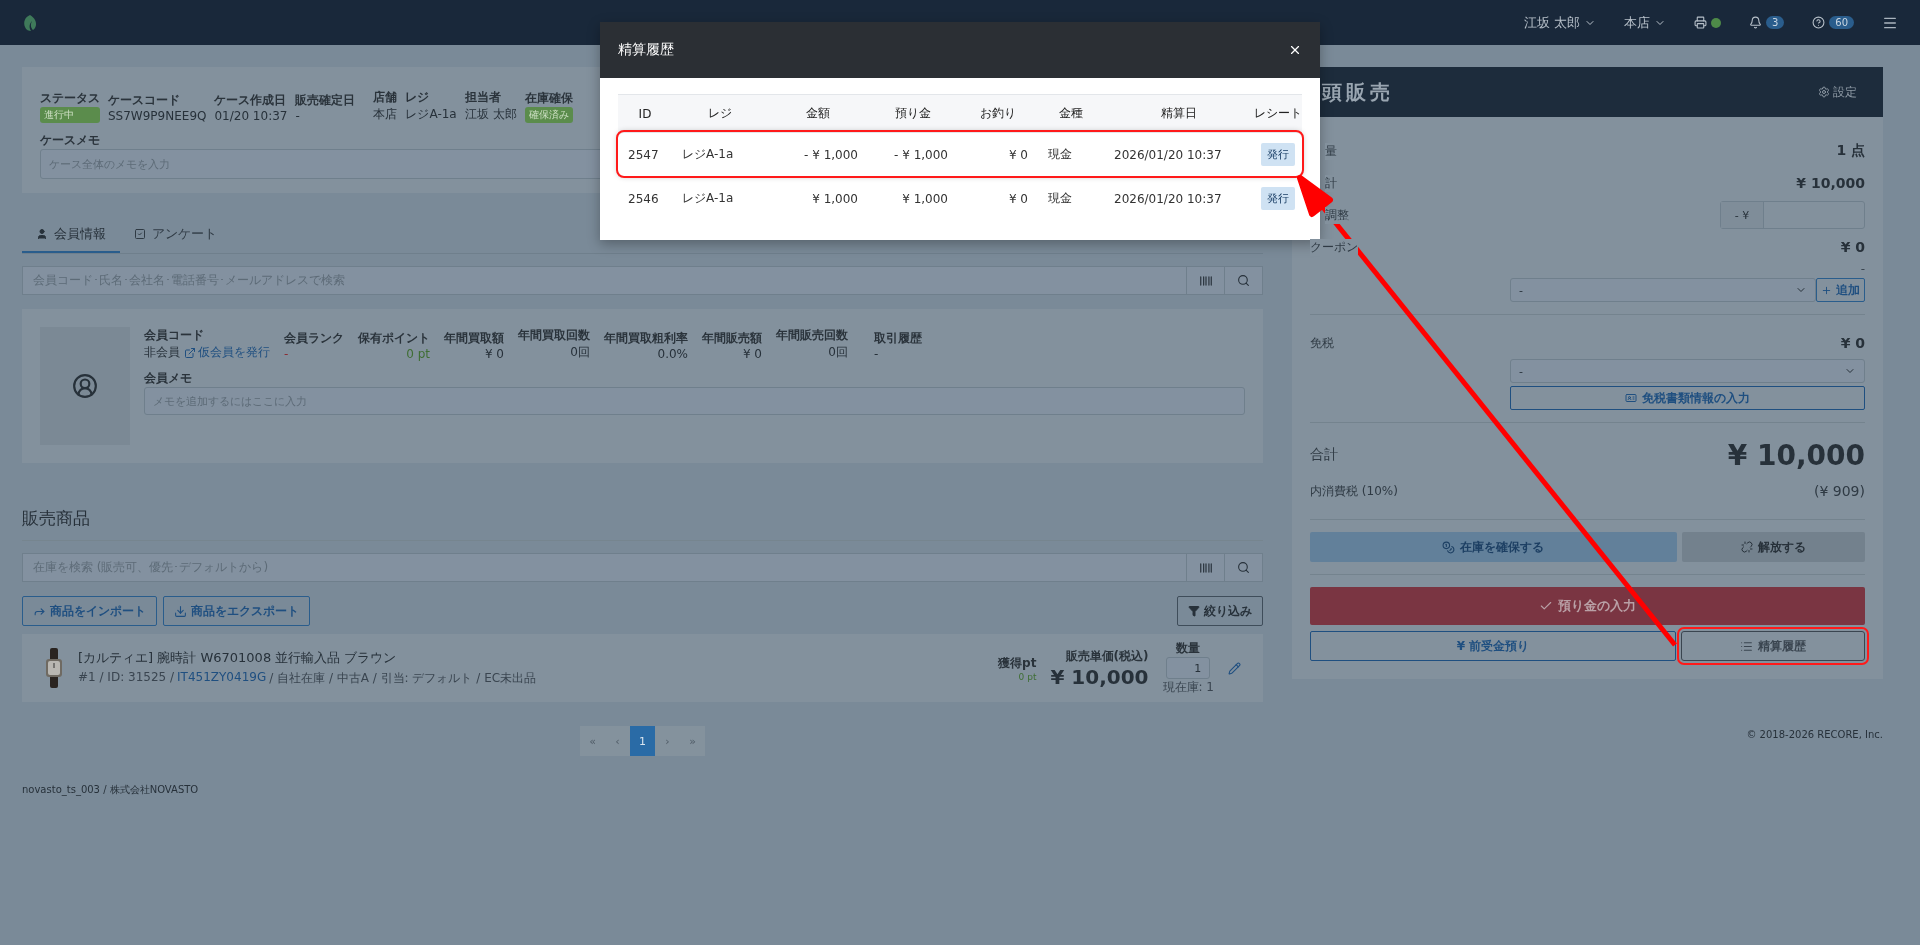  Describe the element at coordinates (1188, 687) in the screenshot. I see `stock-count: 現在庫: 1` at that location.